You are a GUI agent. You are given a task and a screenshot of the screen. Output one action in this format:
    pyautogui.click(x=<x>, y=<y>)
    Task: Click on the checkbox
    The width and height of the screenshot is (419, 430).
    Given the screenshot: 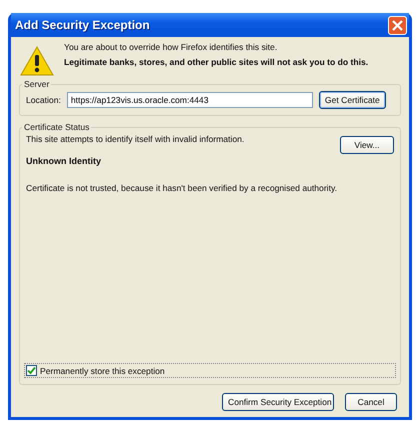 What is the action you would take?
    pyautogui.click(x=31, y=370)
    